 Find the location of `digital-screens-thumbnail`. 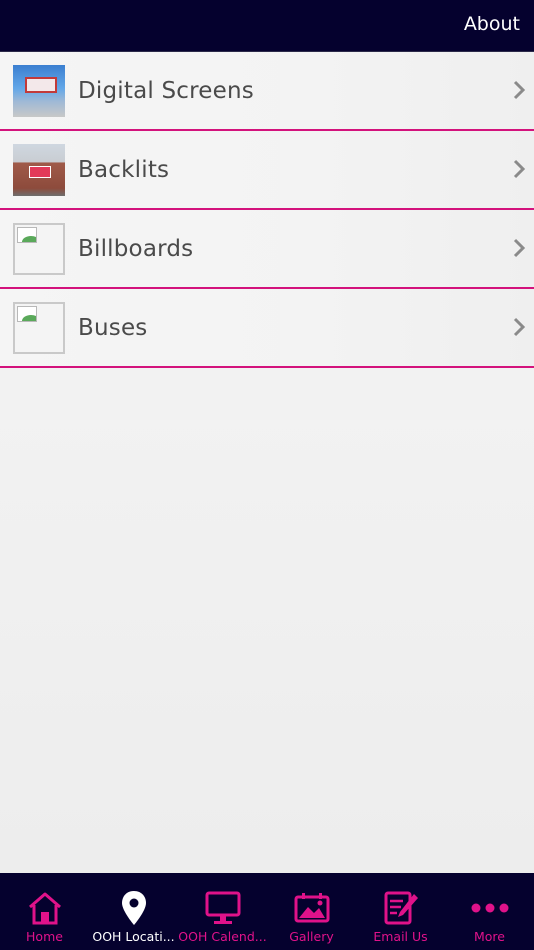

digital-screens-thumbnail is located at coordinates (39, 91).